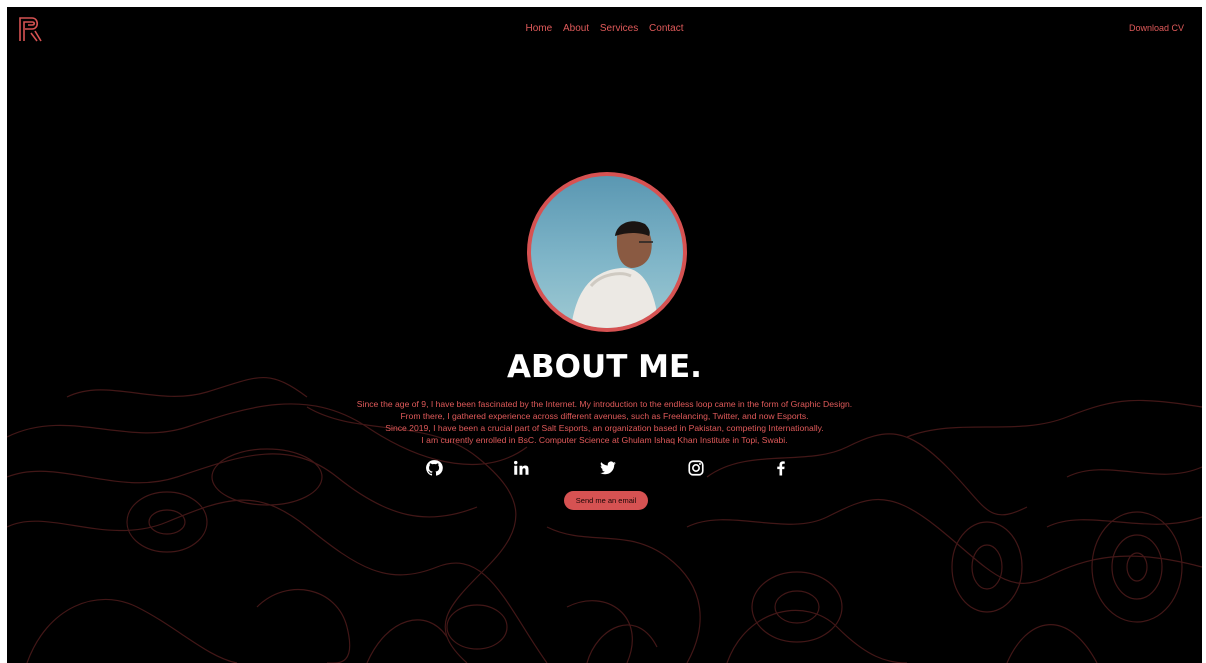  What do you see at coordinates (1156, 28) in the screenshot?
I see `download-cv-link: Download CV` at bounding box center [1156, 28].